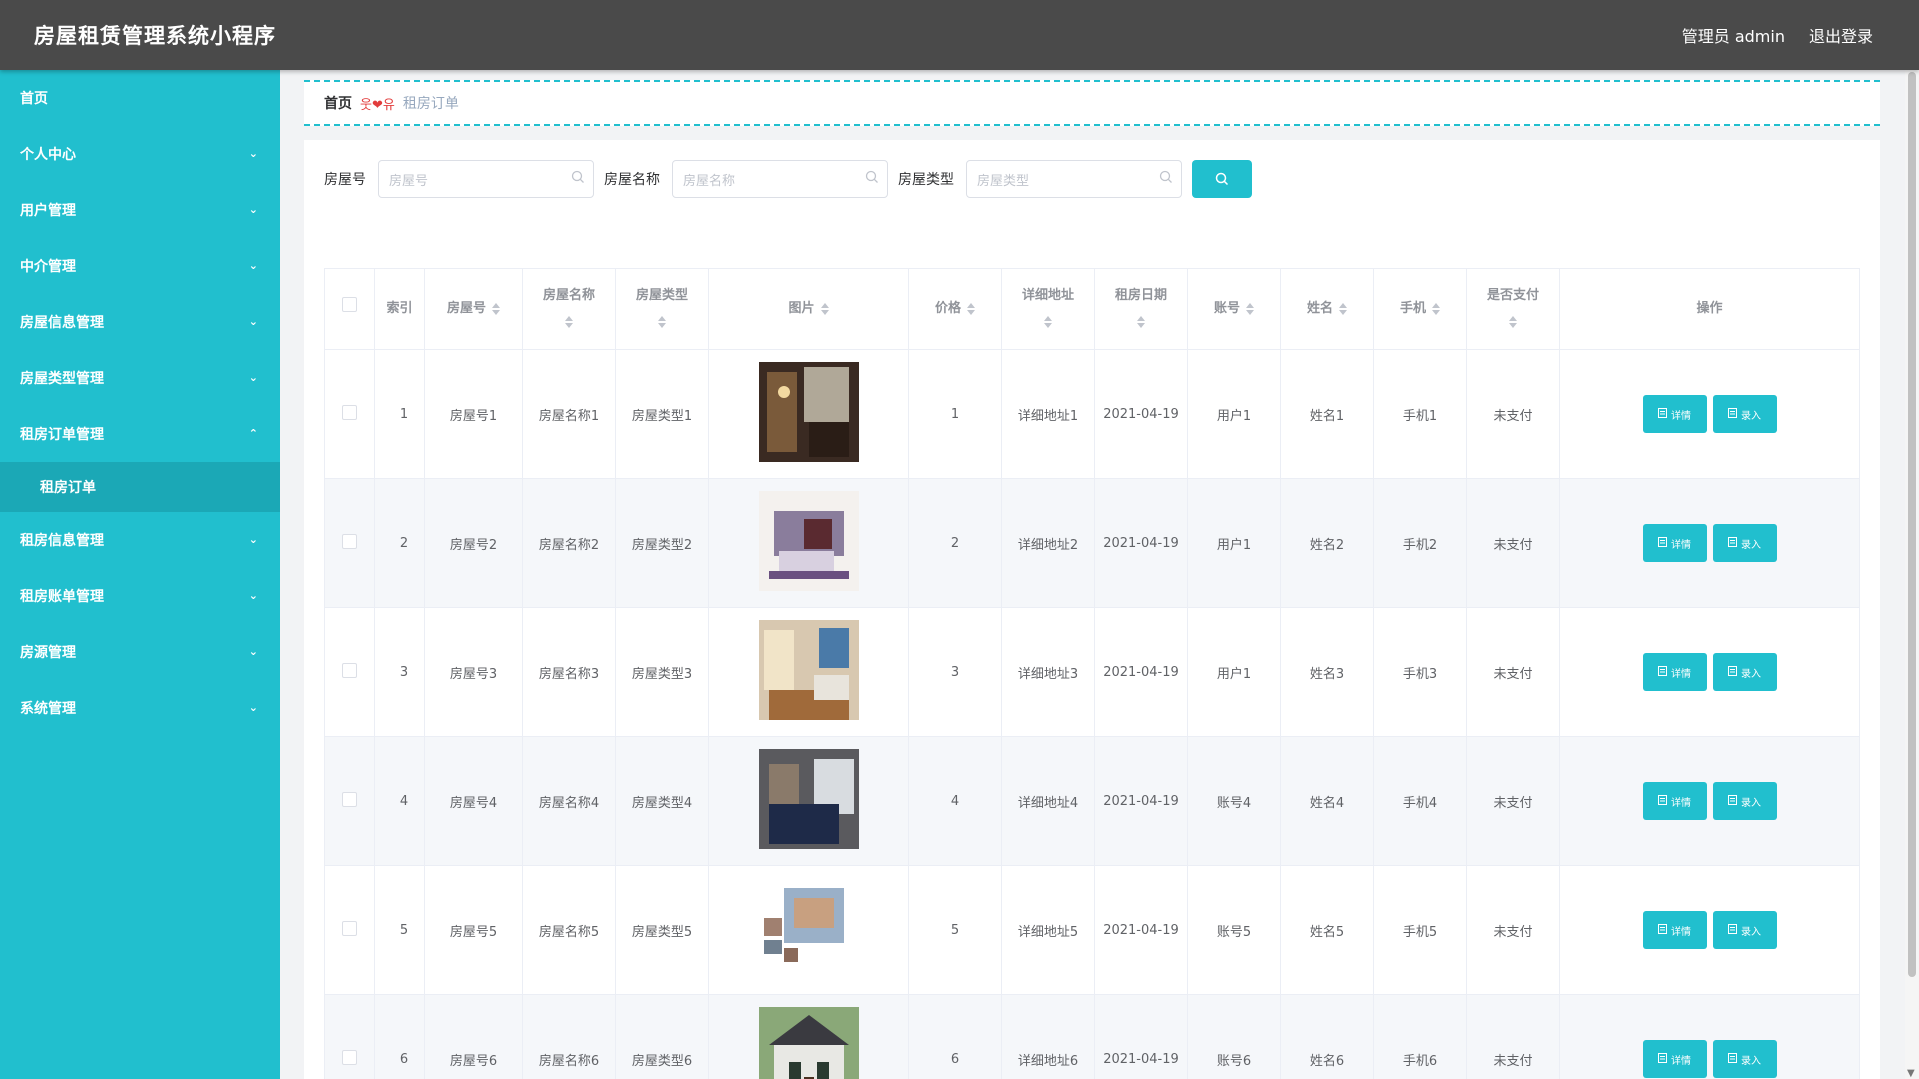  I want to click on sidebar-item-agent-management: 中介管理 ⌄, so click(140, 266).